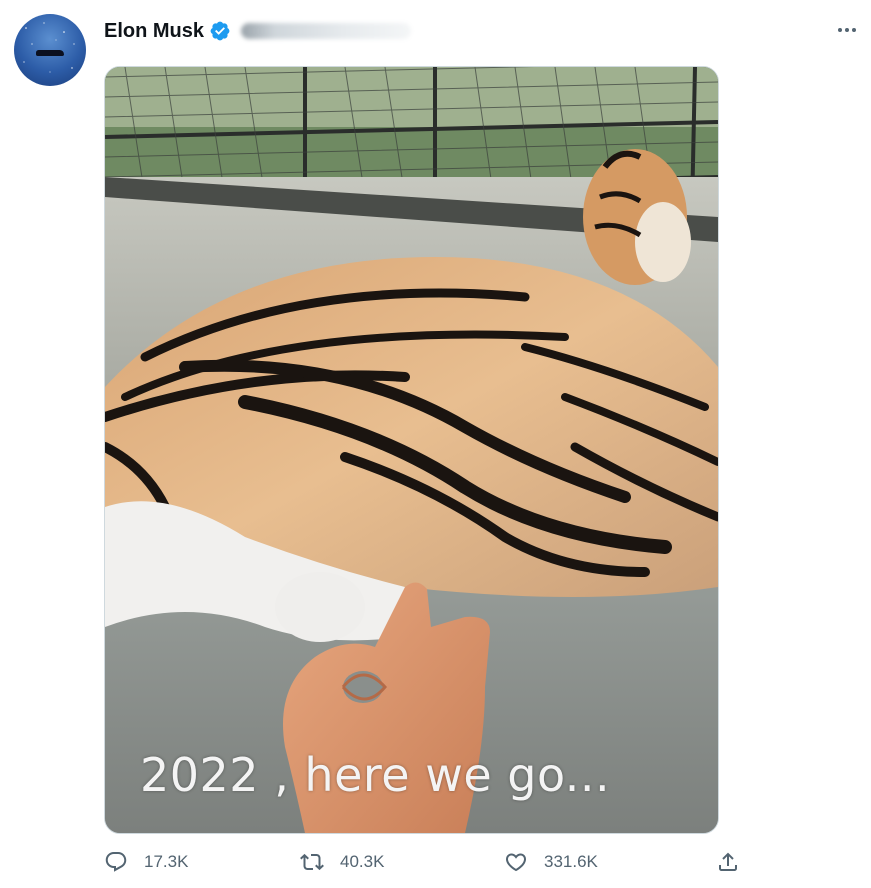  What do you see at coordinates (220, 31) in the screenshot?
I see `verified-badge-icon` at bounding box center [220, 31].